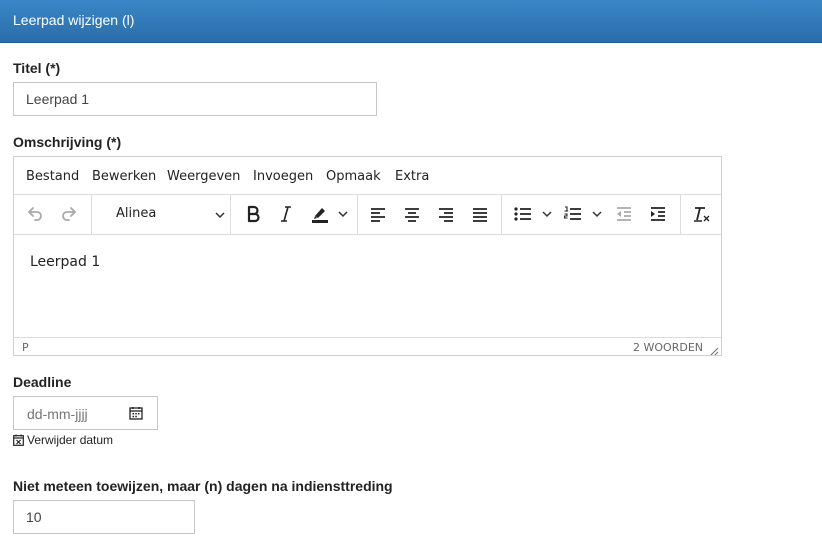 This screenshot has height=538, width=822. Describe the element at coordinates (57, 414) in the screenshot. I see `deadline-placeholder: dd-mm-jjjj` at that location.